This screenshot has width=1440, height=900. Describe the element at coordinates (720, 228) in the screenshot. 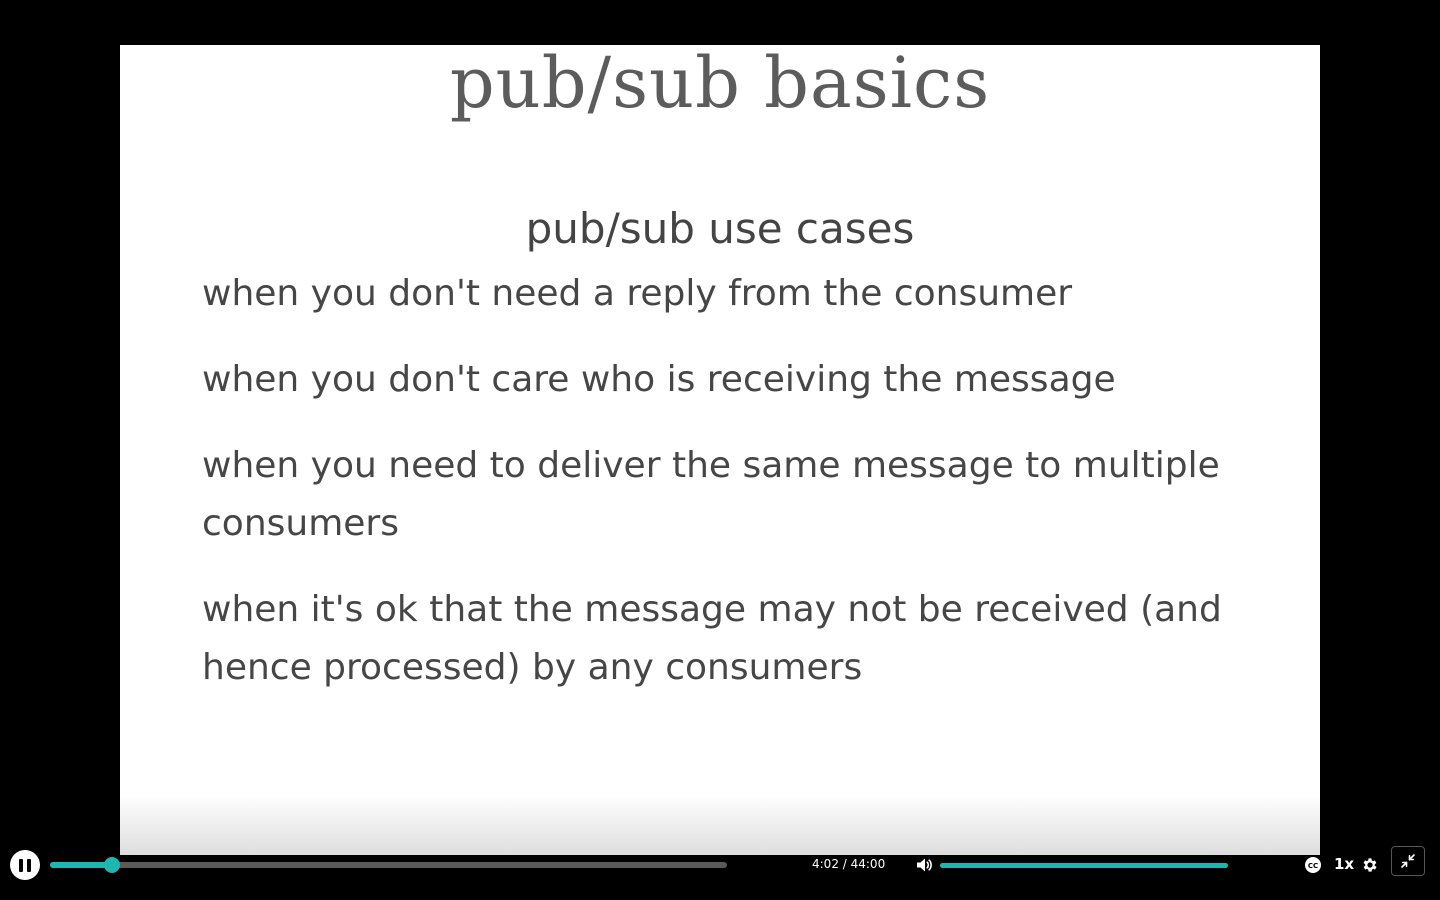

I see `slide-subtitle: pub/sub use cases` at that location.